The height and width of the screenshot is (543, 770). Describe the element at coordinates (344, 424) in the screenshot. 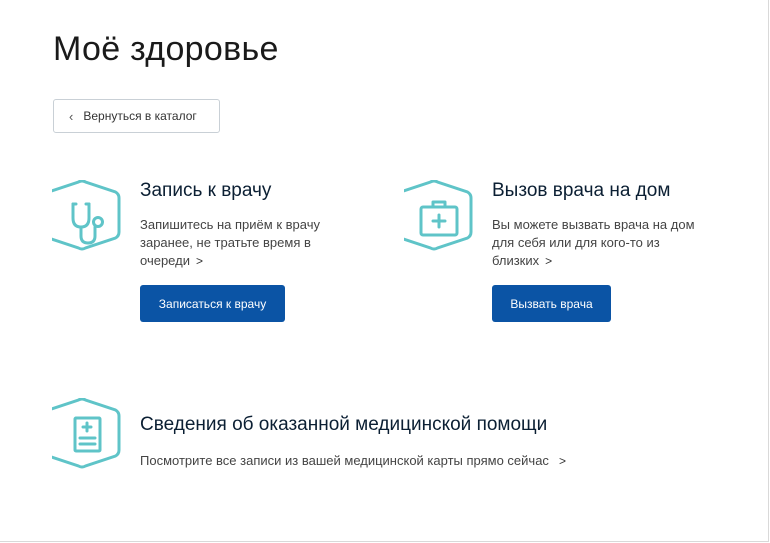

I see `service-title: Сведения об оказанной медицинской помощи` at that location.